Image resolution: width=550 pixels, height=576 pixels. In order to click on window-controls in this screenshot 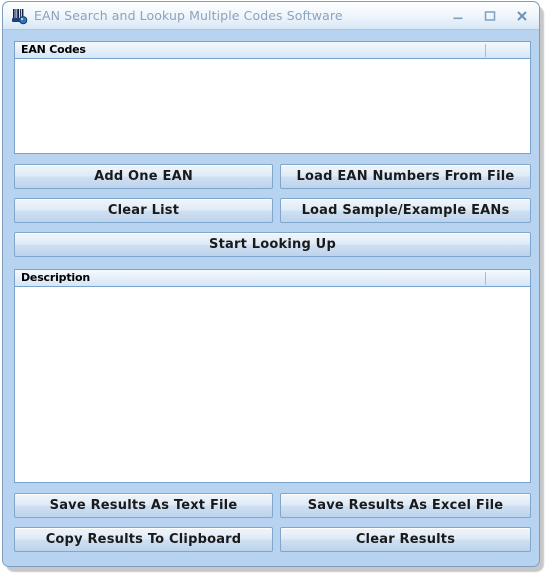, I will do `click(490, 16)`.